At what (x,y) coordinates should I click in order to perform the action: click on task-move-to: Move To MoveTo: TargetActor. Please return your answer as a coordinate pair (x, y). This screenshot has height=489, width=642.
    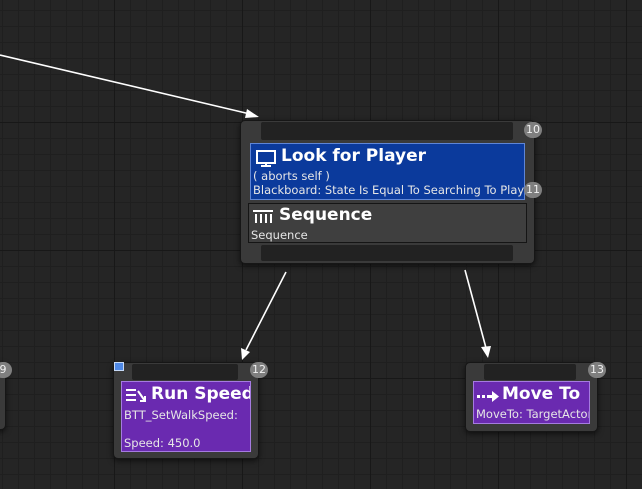
    Looking at the image, I should click on (531, 402).